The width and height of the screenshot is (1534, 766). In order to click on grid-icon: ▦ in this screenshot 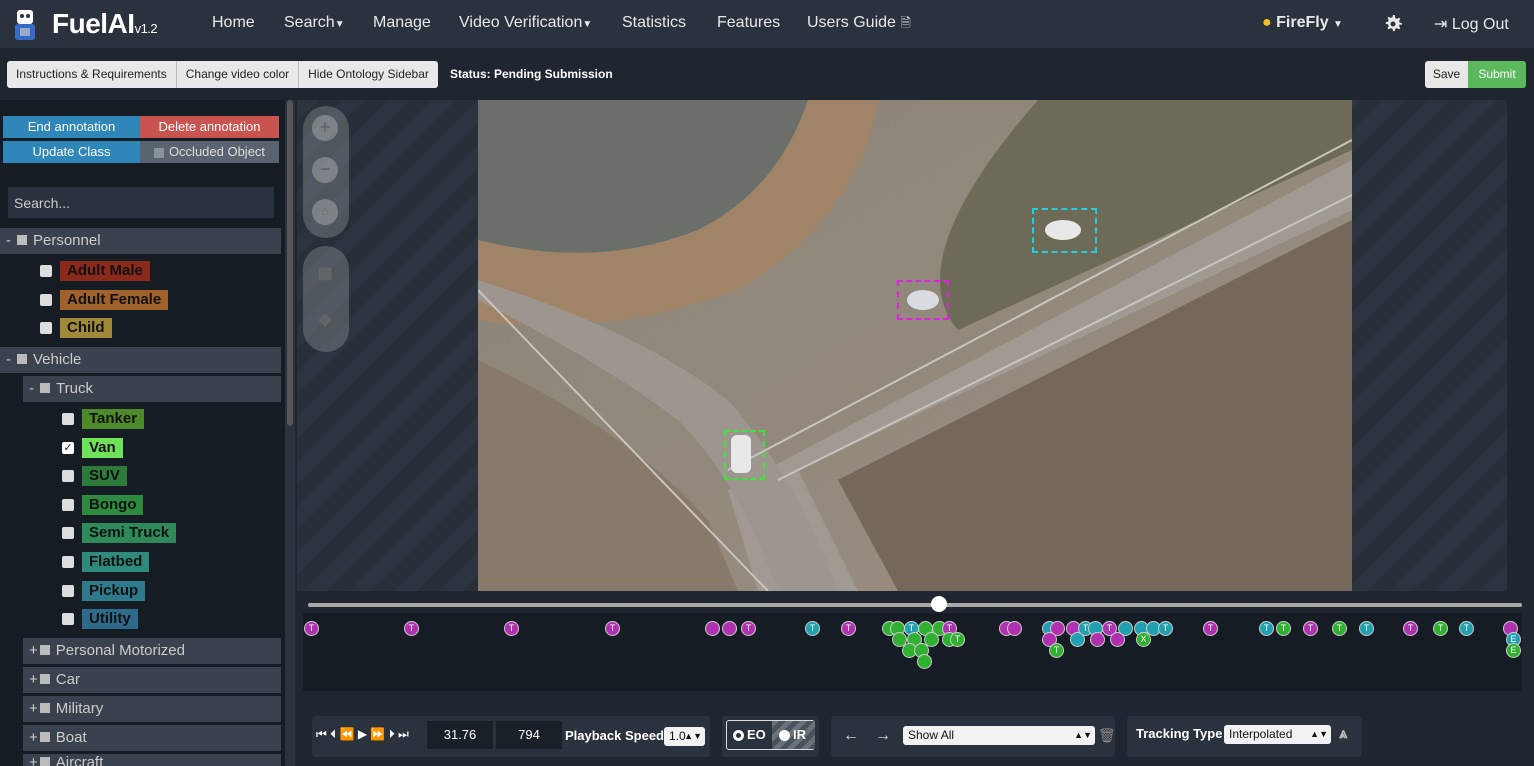, I will do `click(325, 275)`.